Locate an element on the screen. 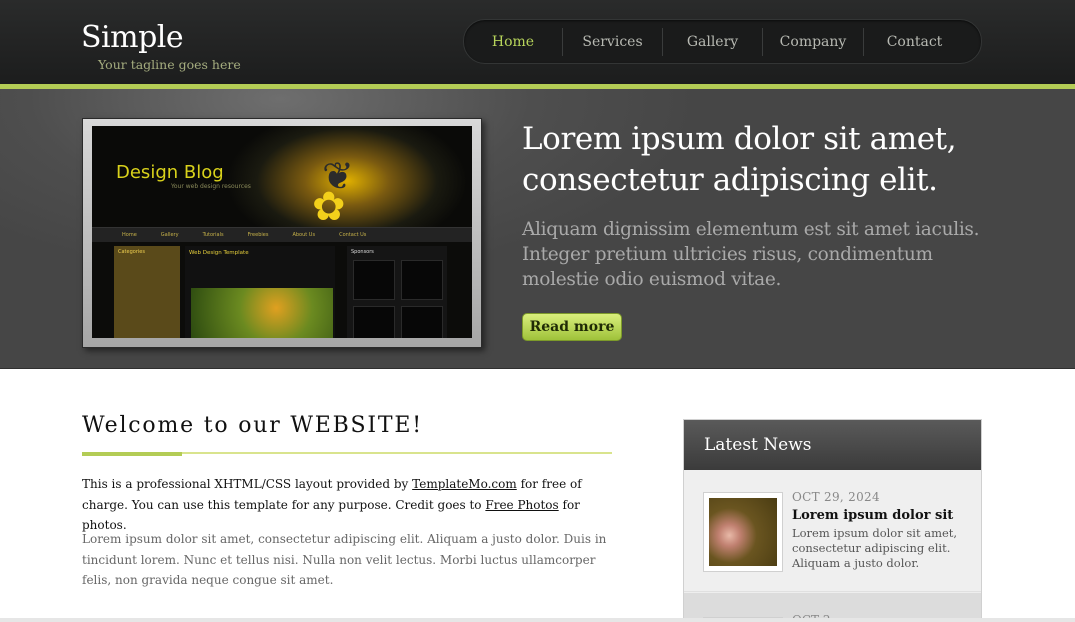 Image resolution: width=1075 pixels, height=622 pixels. nav-gallery: Gallery is located at coordinates (712, 41).